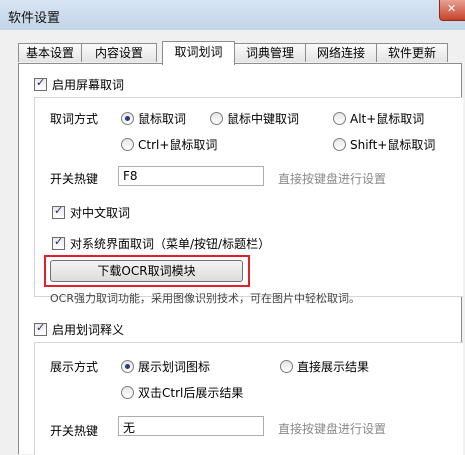 The image size is (465, 455). What do you see at coordinates (162, 119) in the screenshot?
I see `radio-mouse-capture-label: 鼠标取词` at bounding box center [162, 119].